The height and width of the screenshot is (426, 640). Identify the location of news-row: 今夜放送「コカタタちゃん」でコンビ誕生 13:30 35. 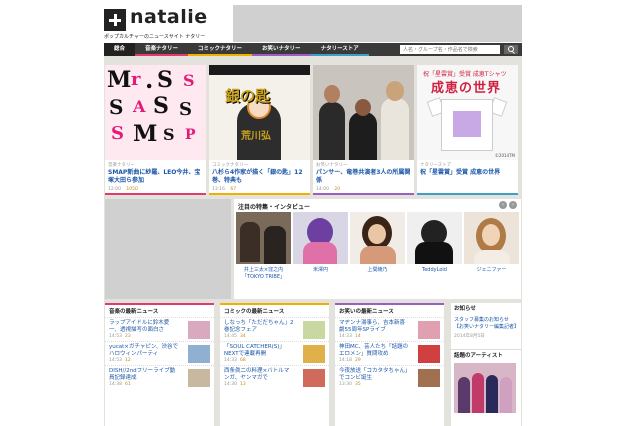
(389, 377).